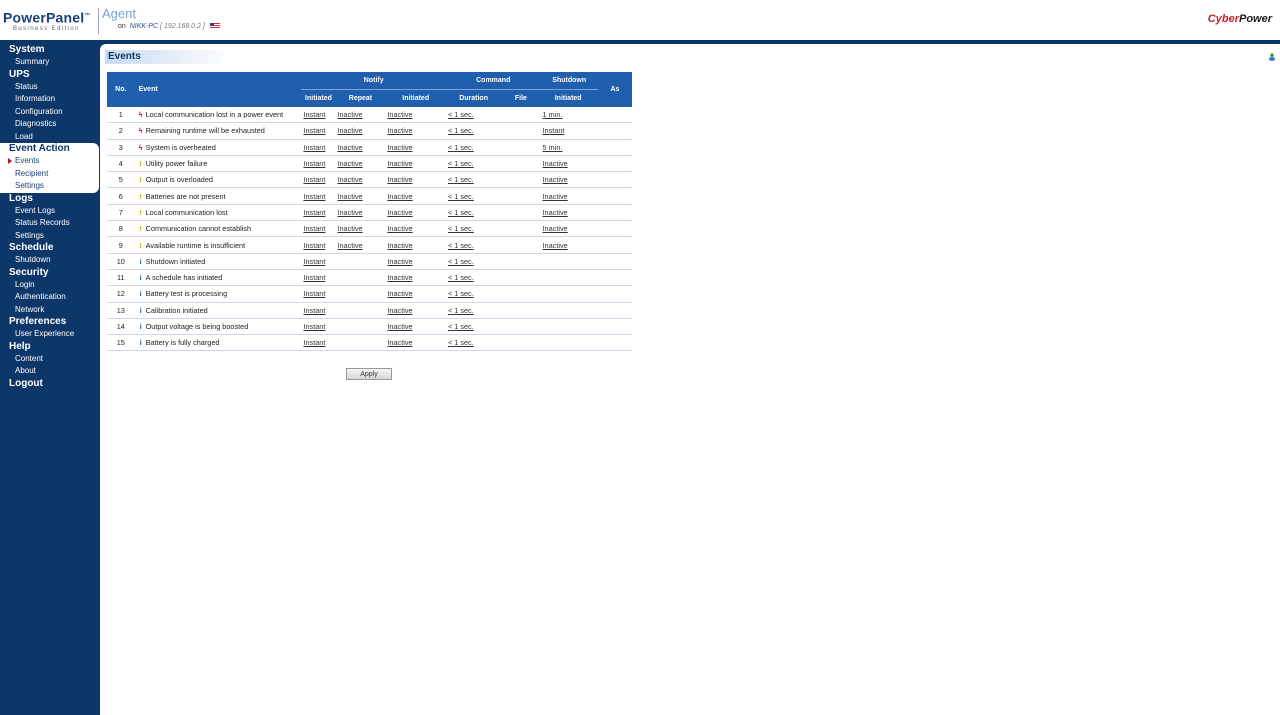 The height and width of the screenshot is (715, 1280). Describe the element at coordinates (121, 131) in the screenshot. I see `cell-no: 2` at that location.